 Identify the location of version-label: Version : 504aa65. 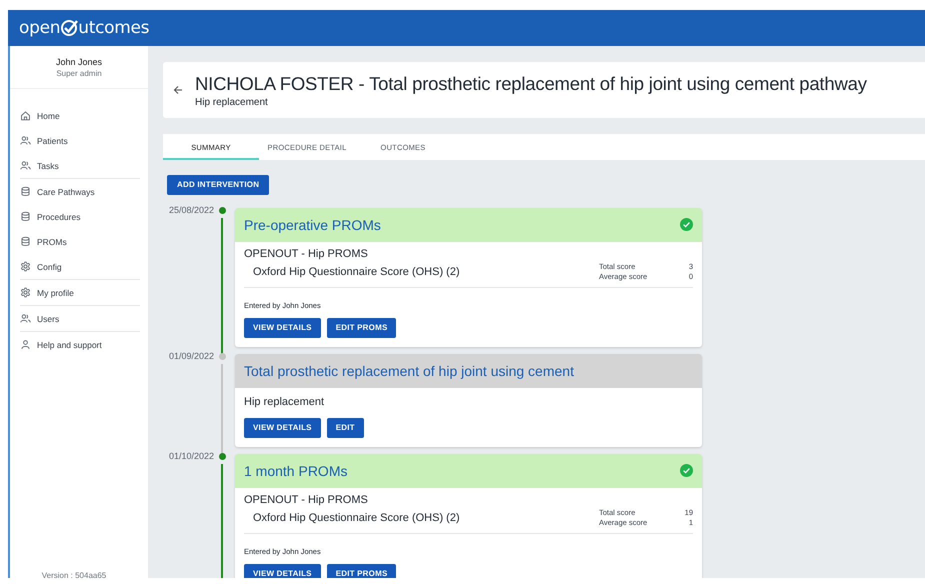
(74, 574).